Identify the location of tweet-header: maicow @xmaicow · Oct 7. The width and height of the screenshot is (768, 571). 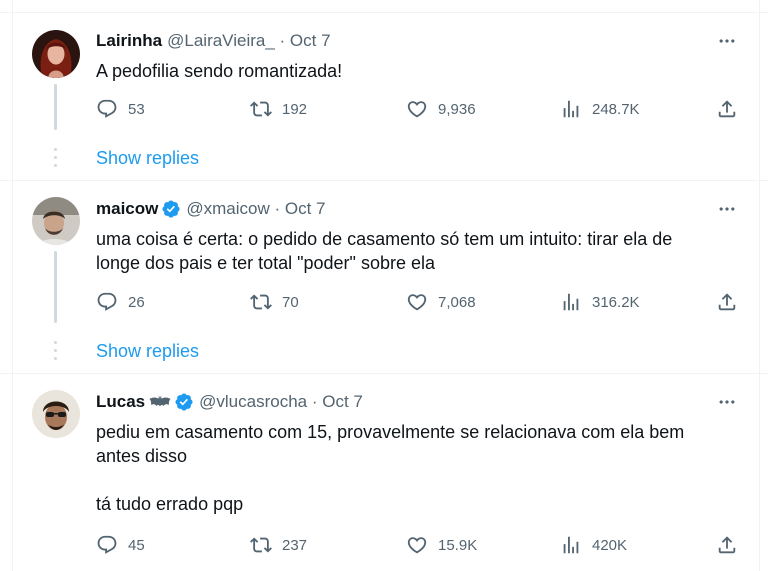
(210, 209).